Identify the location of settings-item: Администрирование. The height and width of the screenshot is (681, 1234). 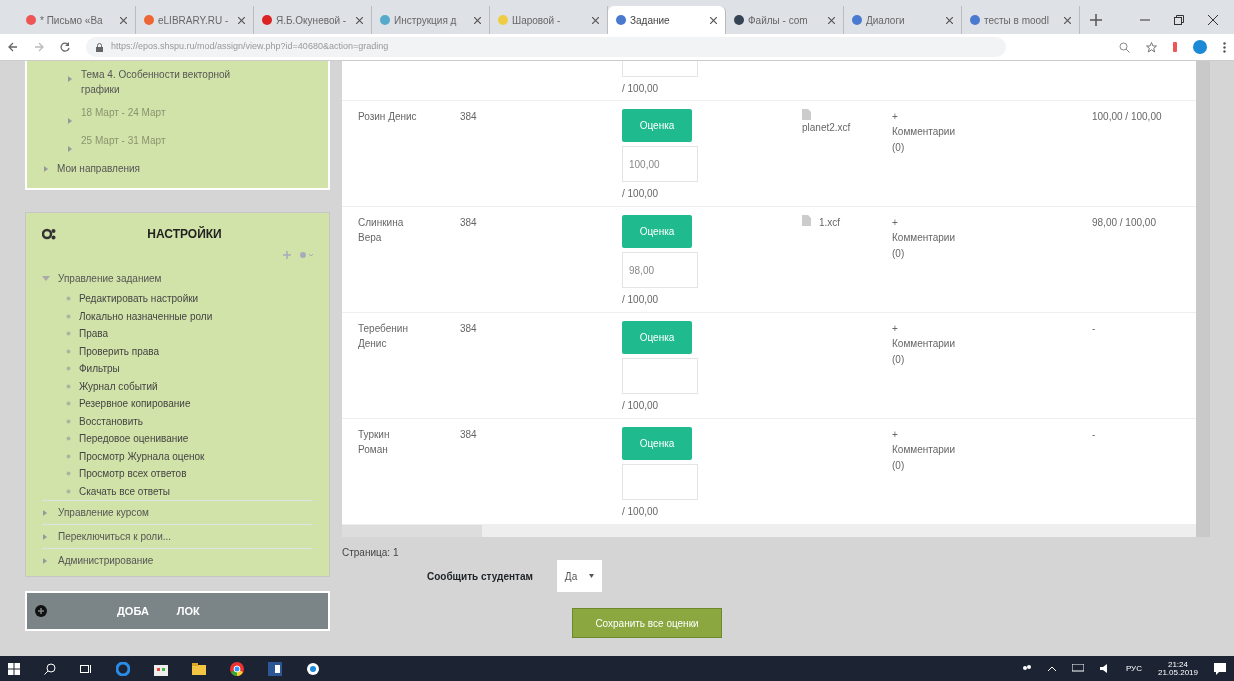
(106, 560).